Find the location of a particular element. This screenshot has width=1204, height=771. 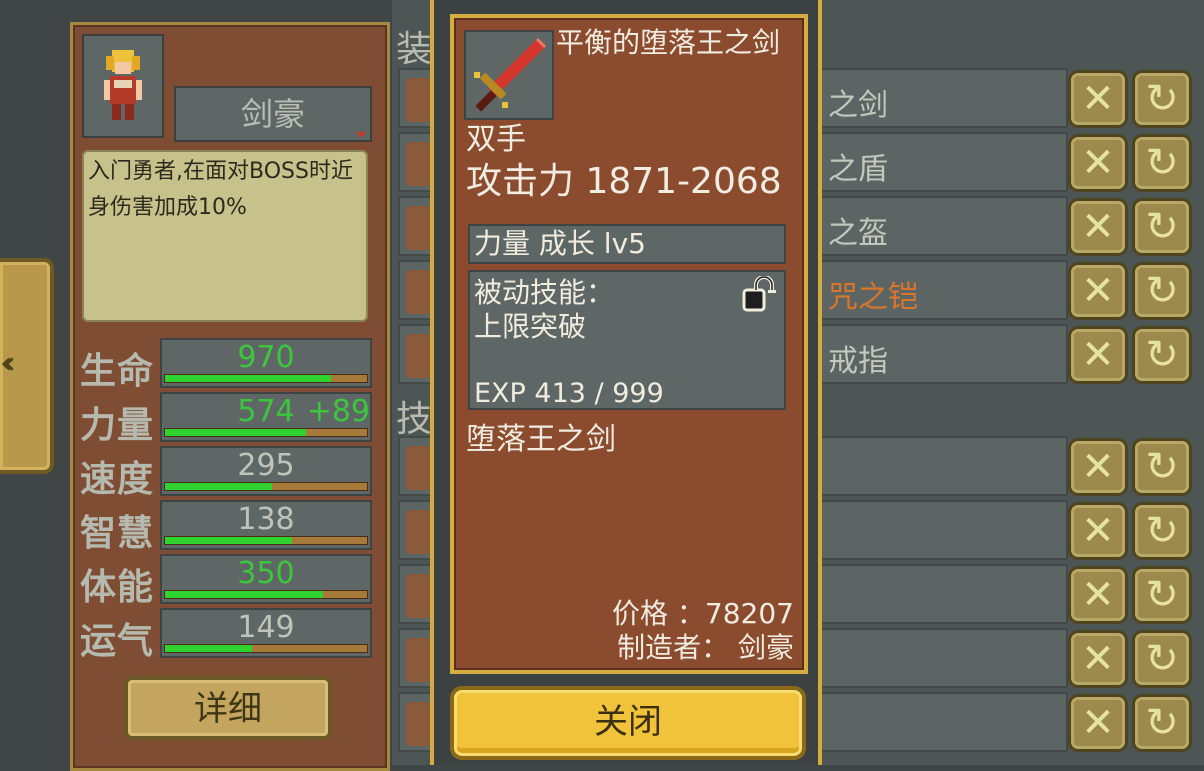

stat-box: 138 is located at coordinates (266, 525).